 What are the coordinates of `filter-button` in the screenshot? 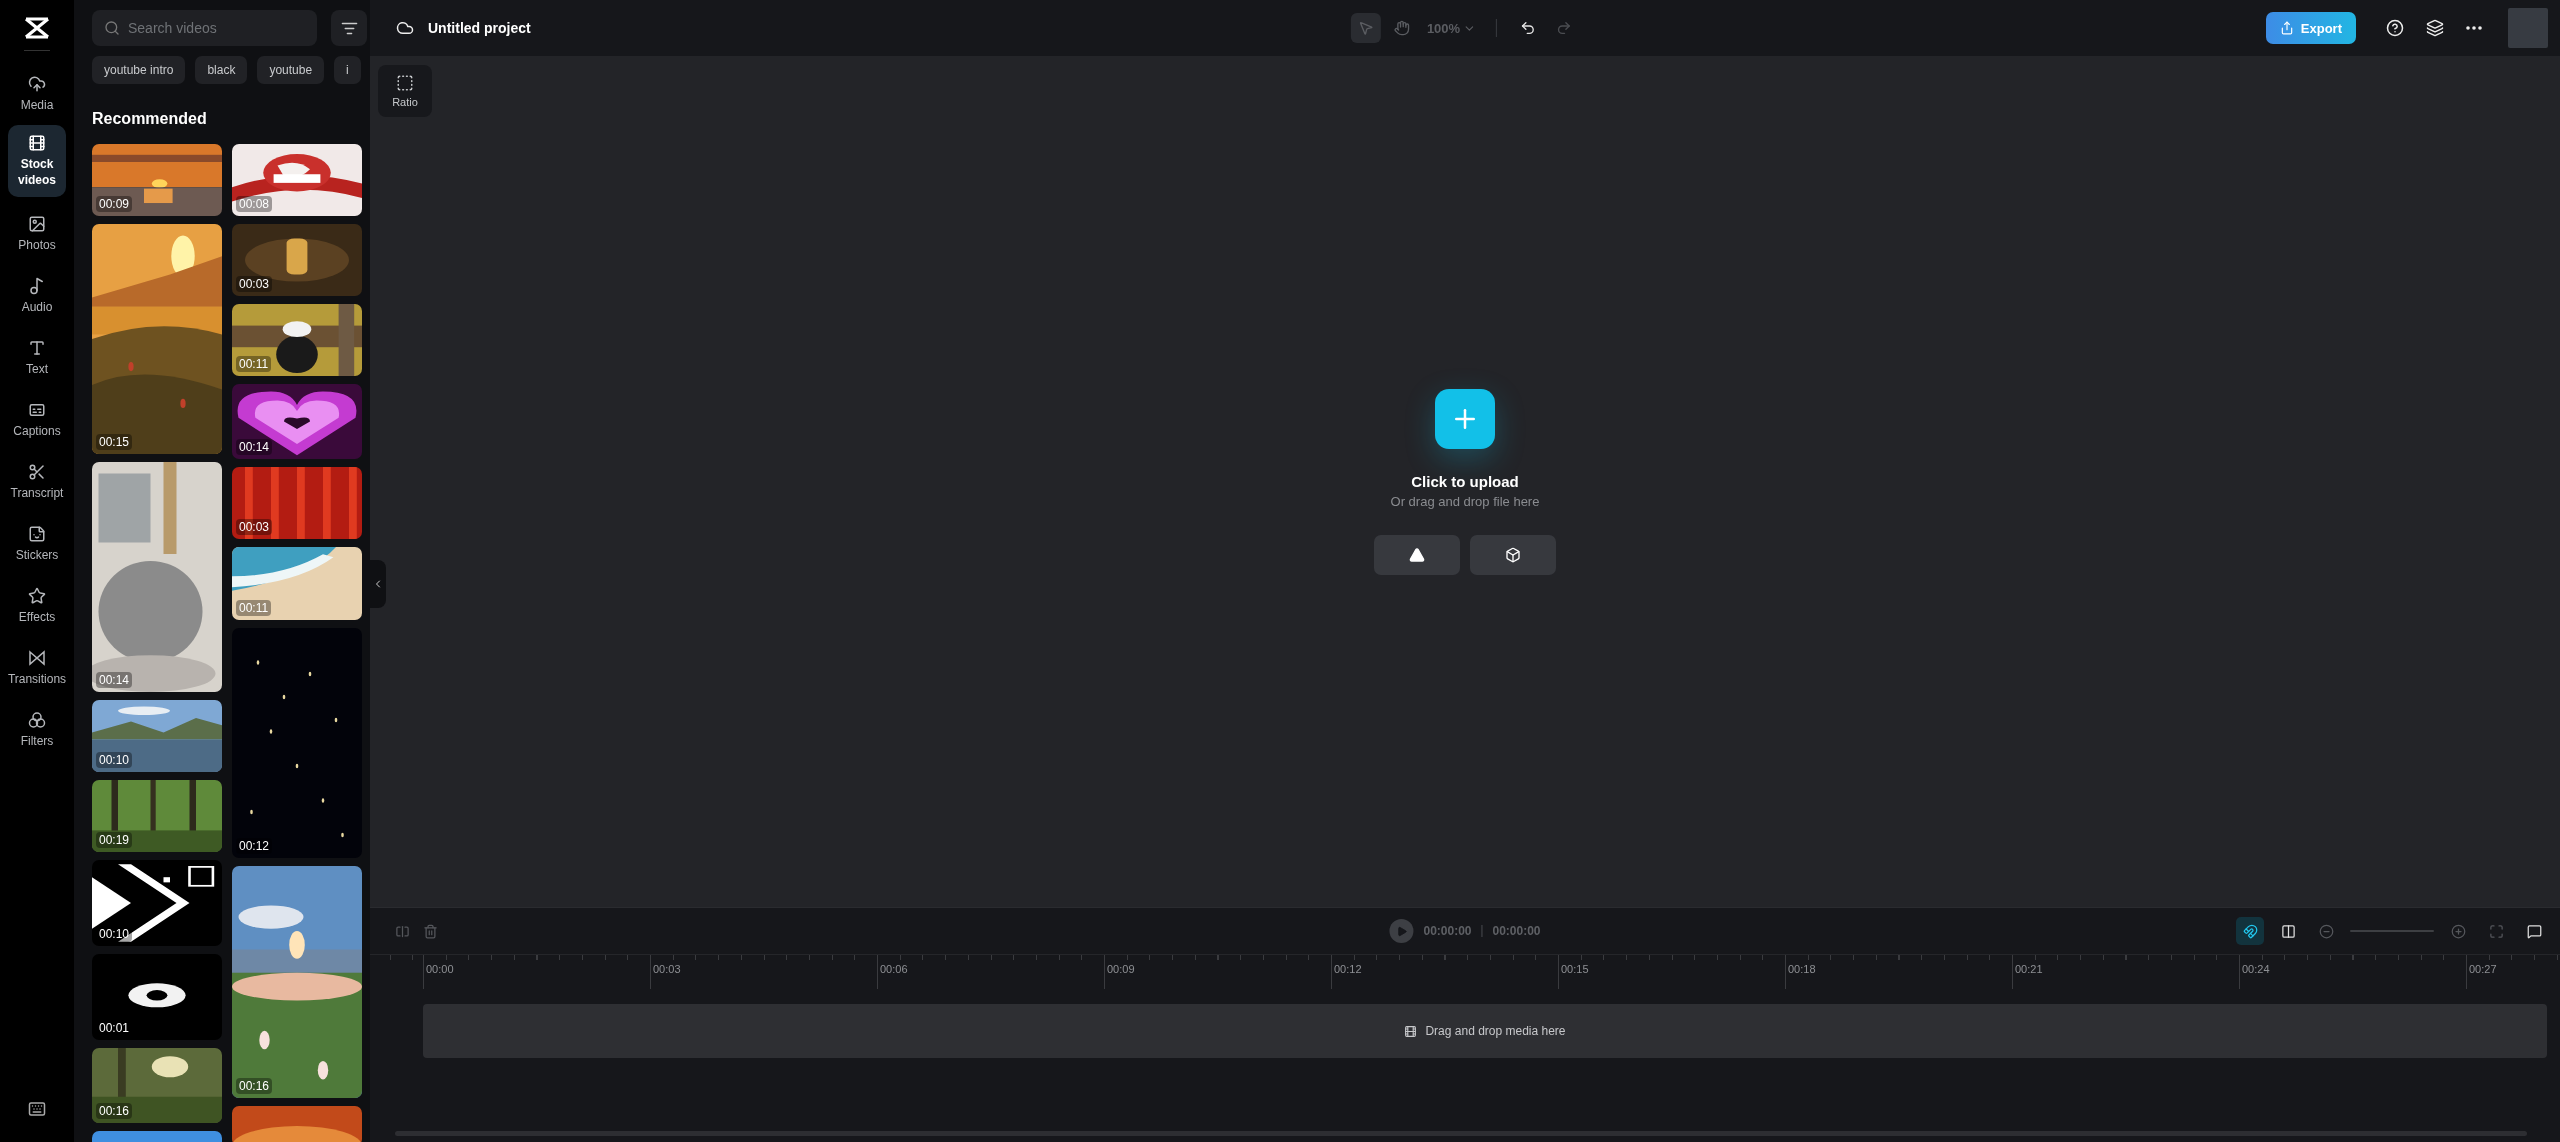 It's located at (349, 28).